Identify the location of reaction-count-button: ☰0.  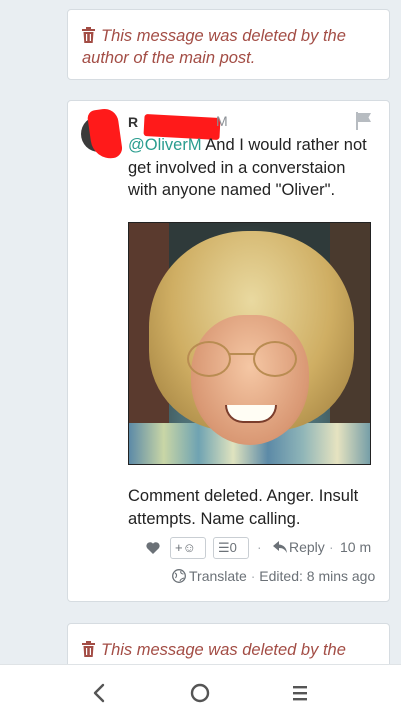
(231, 548).